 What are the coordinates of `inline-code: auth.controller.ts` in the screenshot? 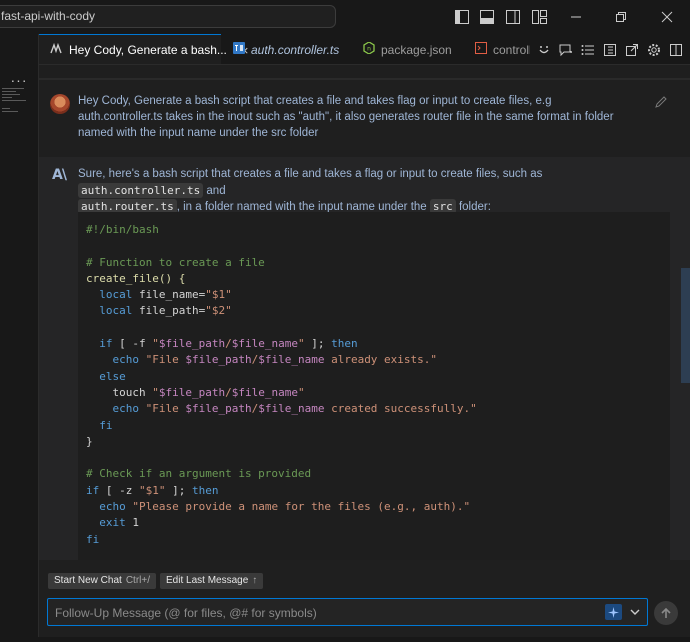 It's located at (141, 190).